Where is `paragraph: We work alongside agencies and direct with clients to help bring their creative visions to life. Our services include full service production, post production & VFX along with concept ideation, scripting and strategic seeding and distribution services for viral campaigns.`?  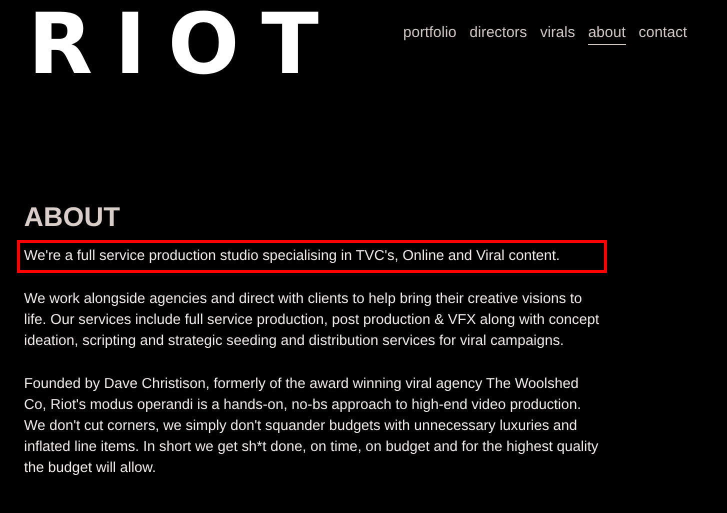
paragraph: We work alongside agencies and direct with clients to help bring their creative visions to life. Our services include full service production, post production & VFX along with concept ideation, scripting and strategic seeding and distribution services for viral campaigns. is located at coordinates (311, 320).